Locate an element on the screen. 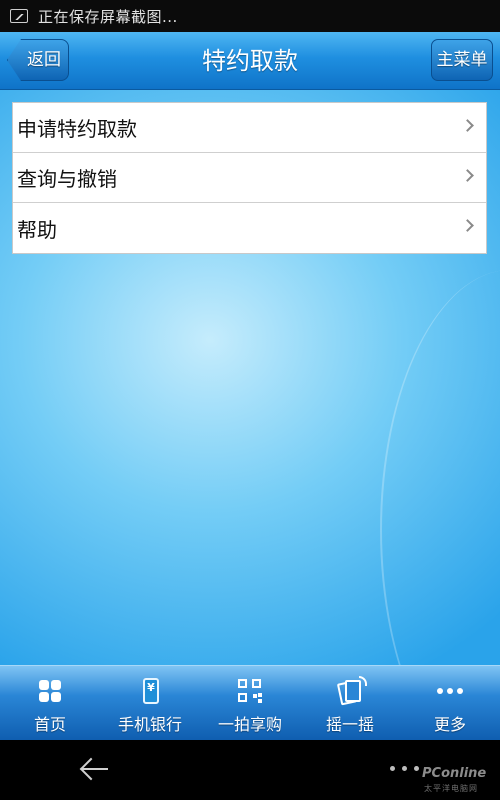 This screenshot has height=800, width=500. bottom-tab-bar: 首页 ¥ 手机银行 一拍享购 摇一摇 更多 is located at coordinates (250, 702).